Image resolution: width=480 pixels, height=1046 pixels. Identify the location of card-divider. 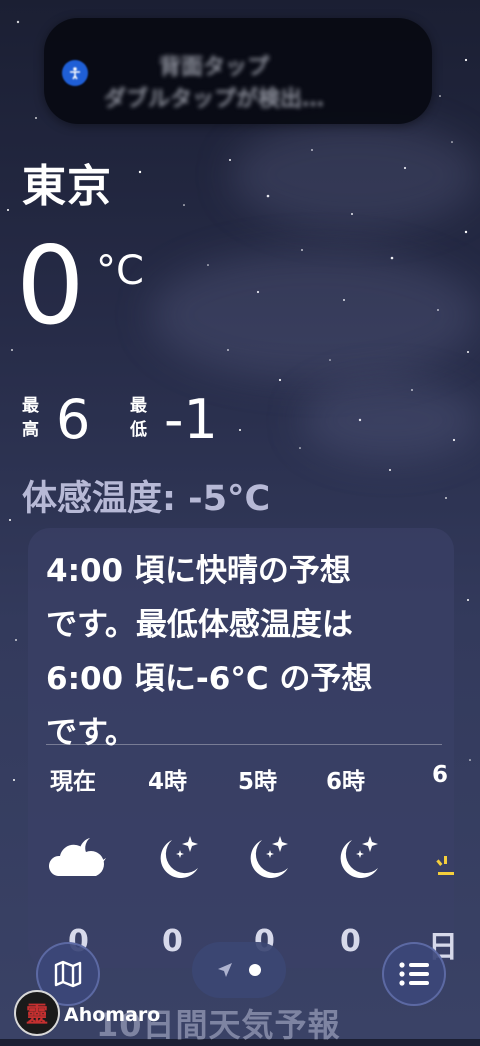
(244, 744).